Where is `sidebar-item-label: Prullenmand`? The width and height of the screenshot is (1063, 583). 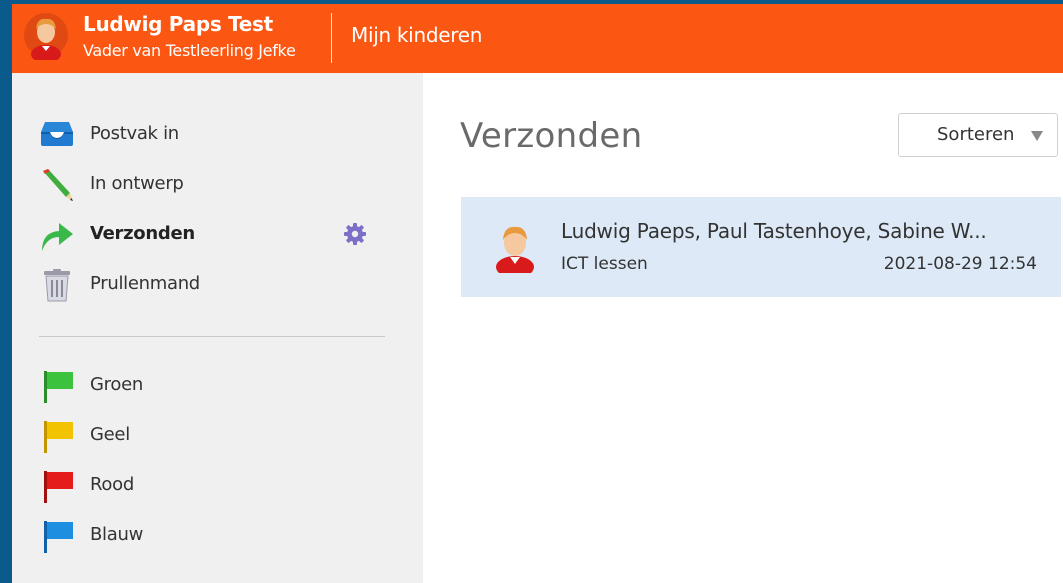 sidebar-item-label: Prullenmand is located at coordinates (145, 283).